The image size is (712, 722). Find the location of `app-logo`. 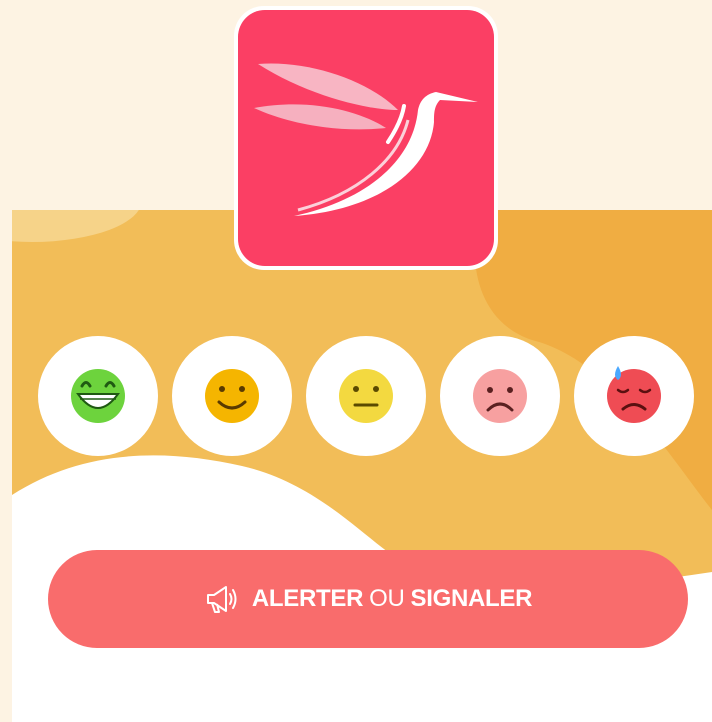

app-logo is located at coordinates (366, 138).